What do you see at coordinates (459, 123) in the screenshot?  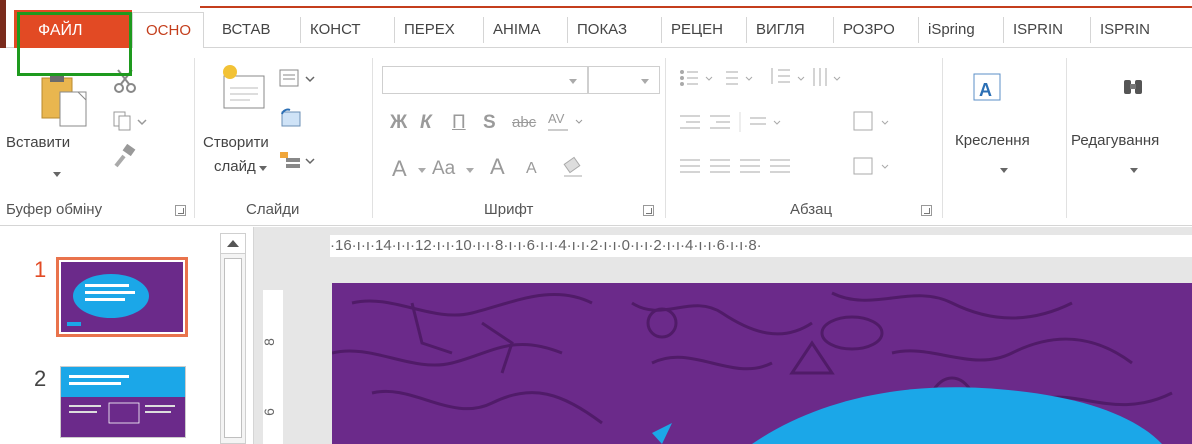 I see `underline-button: П` at bounding box center [459, 123].